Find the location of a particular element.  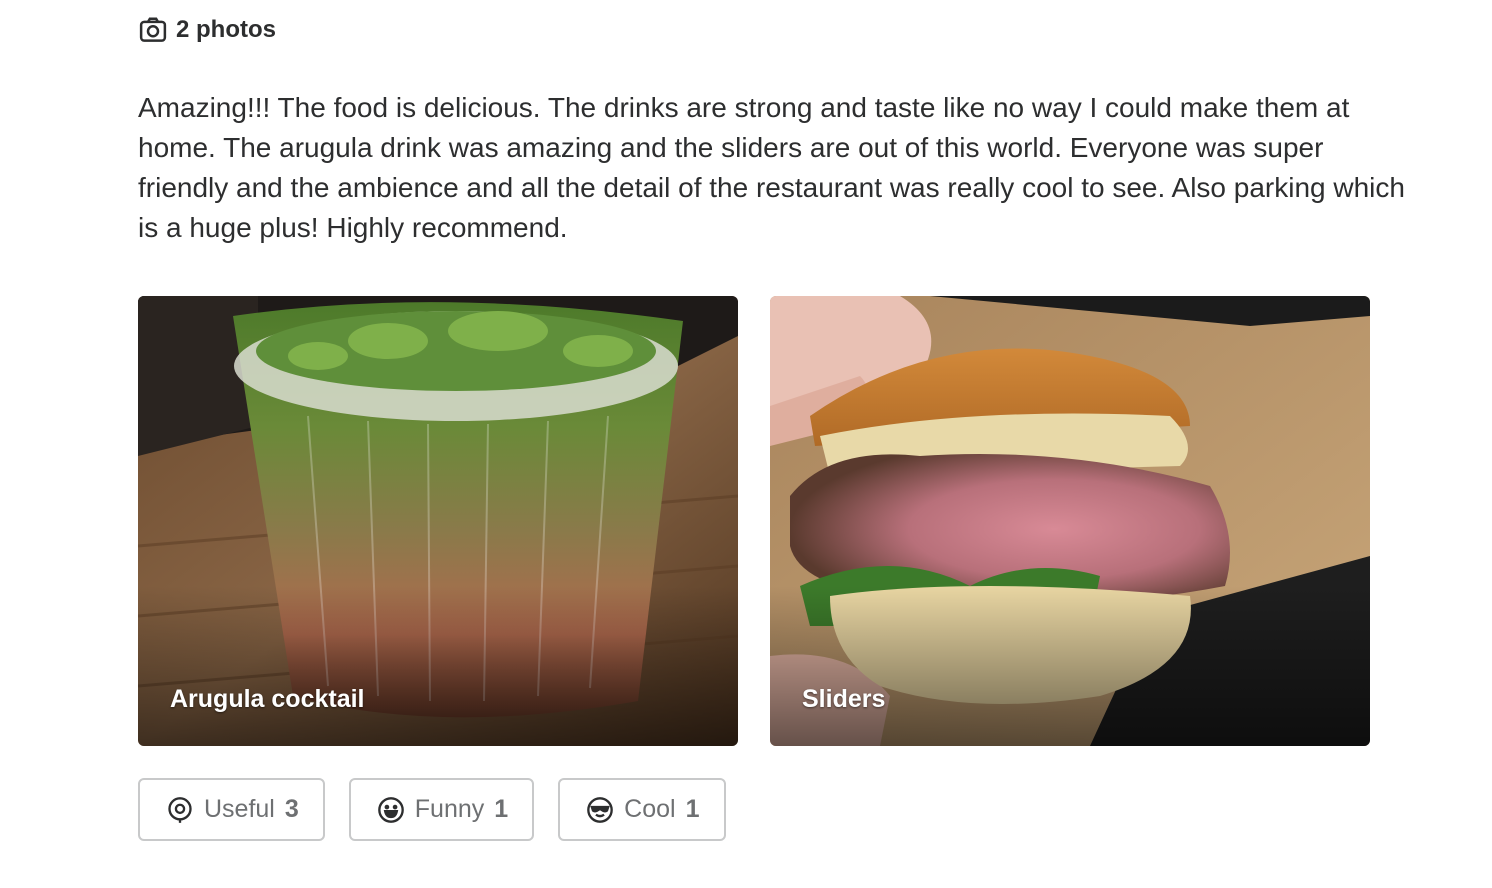

funny-label: Funny is located at coordinates (449, 809).